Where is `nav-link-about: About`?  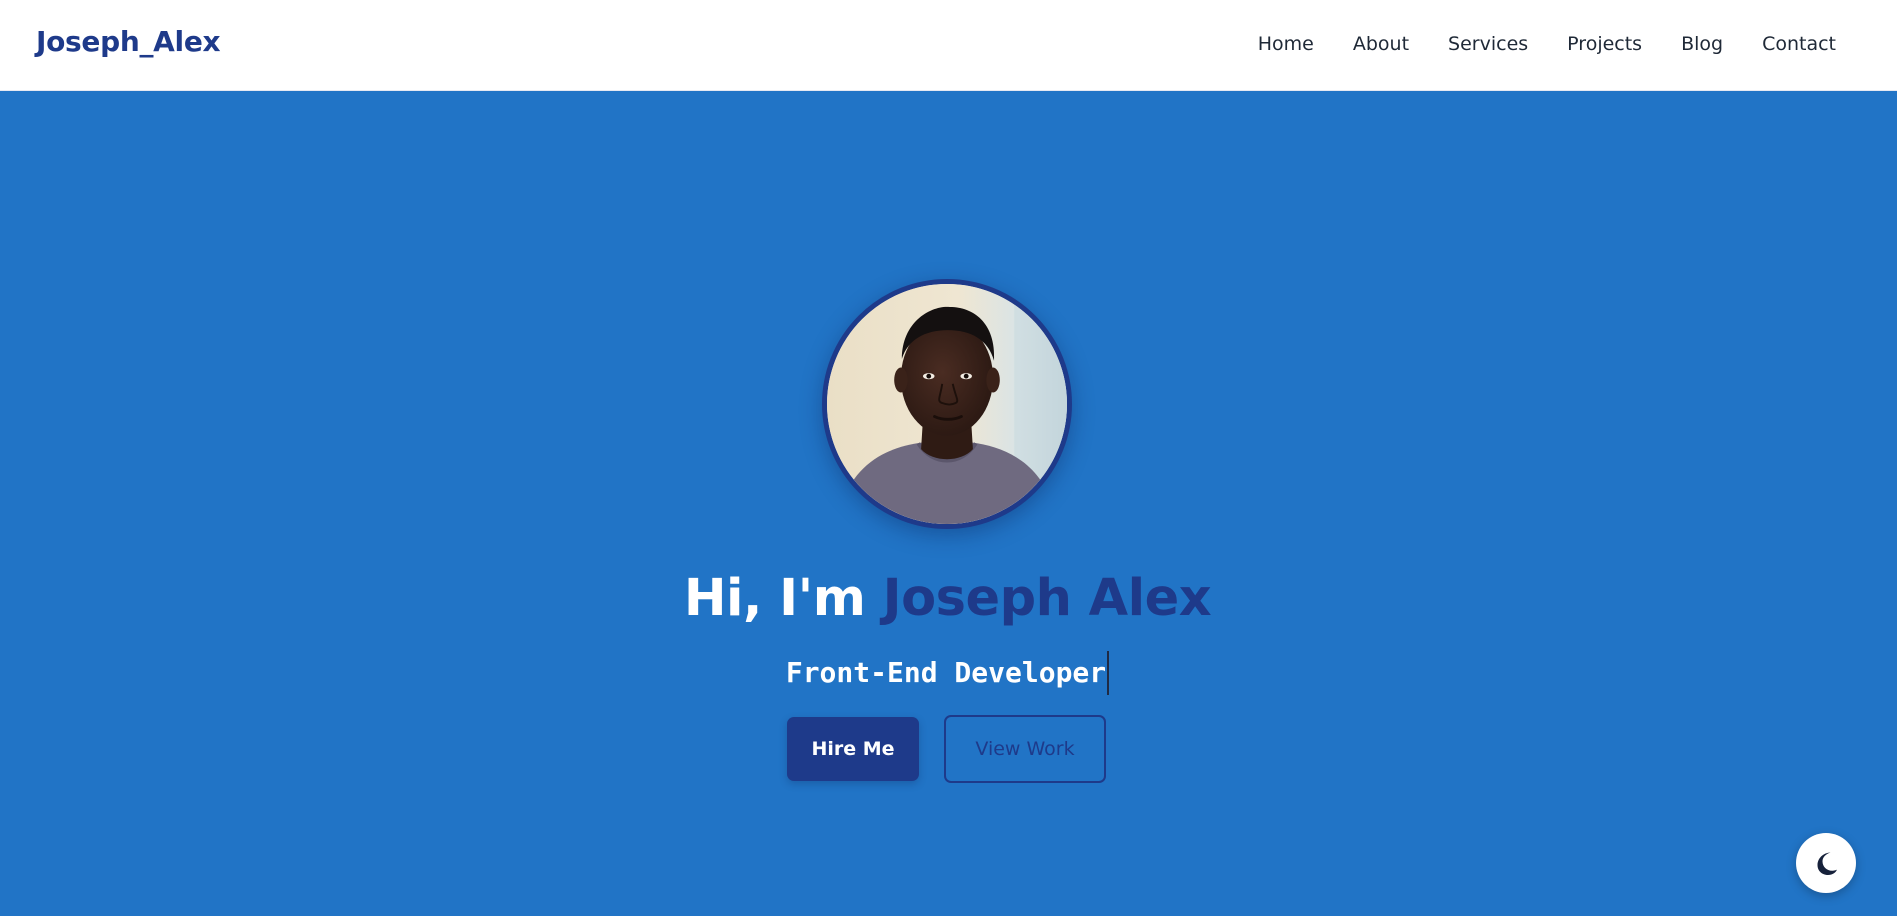 nav-link-about: About is located at coordinates (1381, 44).